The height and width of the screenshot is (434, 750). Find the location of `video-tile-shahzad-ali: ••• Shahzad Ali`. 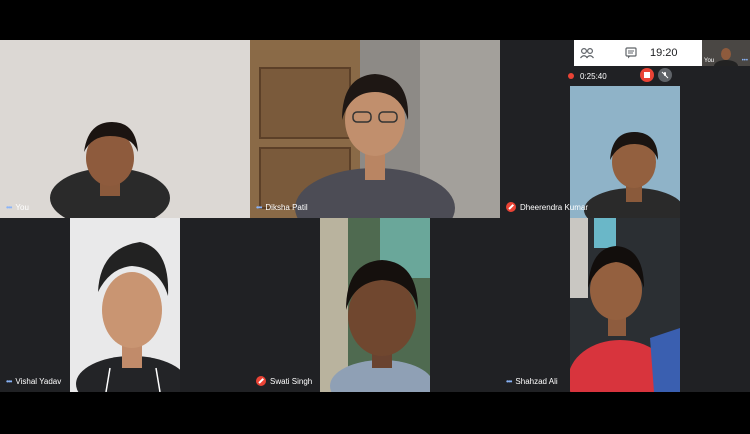

video-tile-shahzad-ali: ••• Shahzad Ali is located at coordinates (625, 305).